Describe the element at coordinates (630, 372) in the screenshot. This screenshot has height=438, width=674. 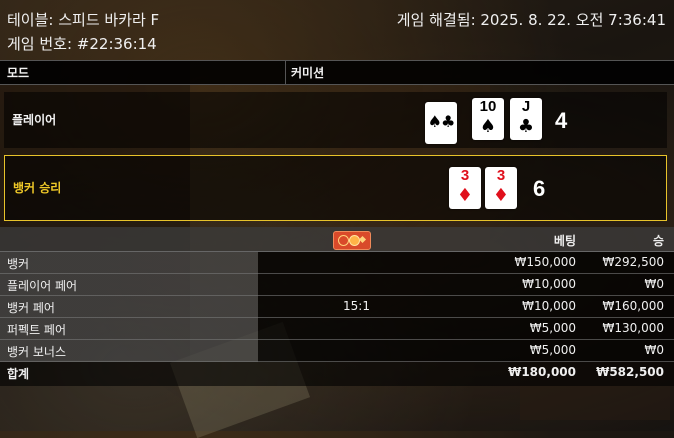
I see `total-win-amount: ₩582,500` at that location.